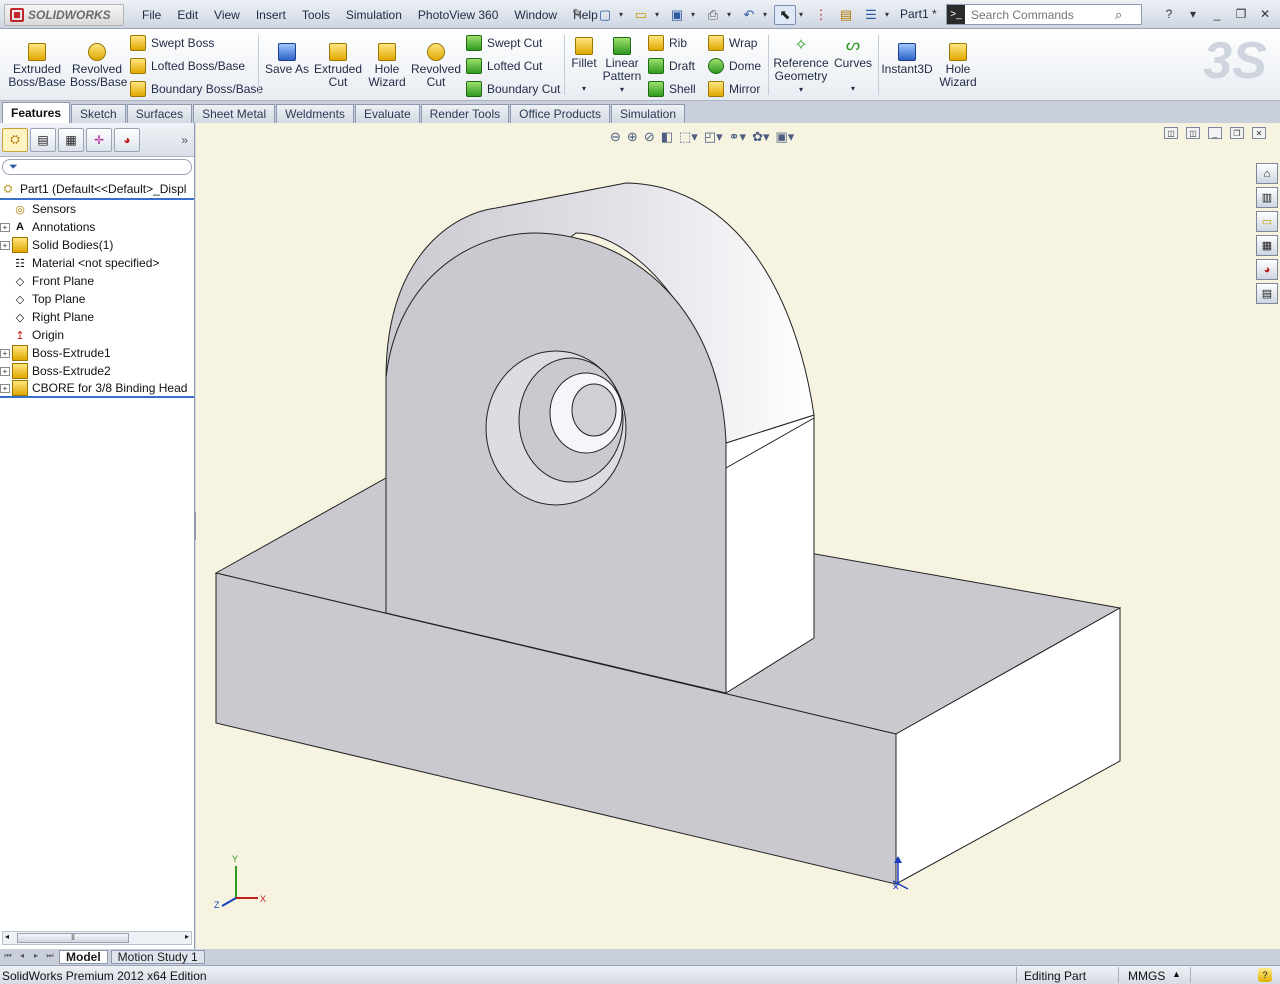 The image size is (1280, 984). I want to click on quick-tips-help-icon: ?, so click(1265, 975).